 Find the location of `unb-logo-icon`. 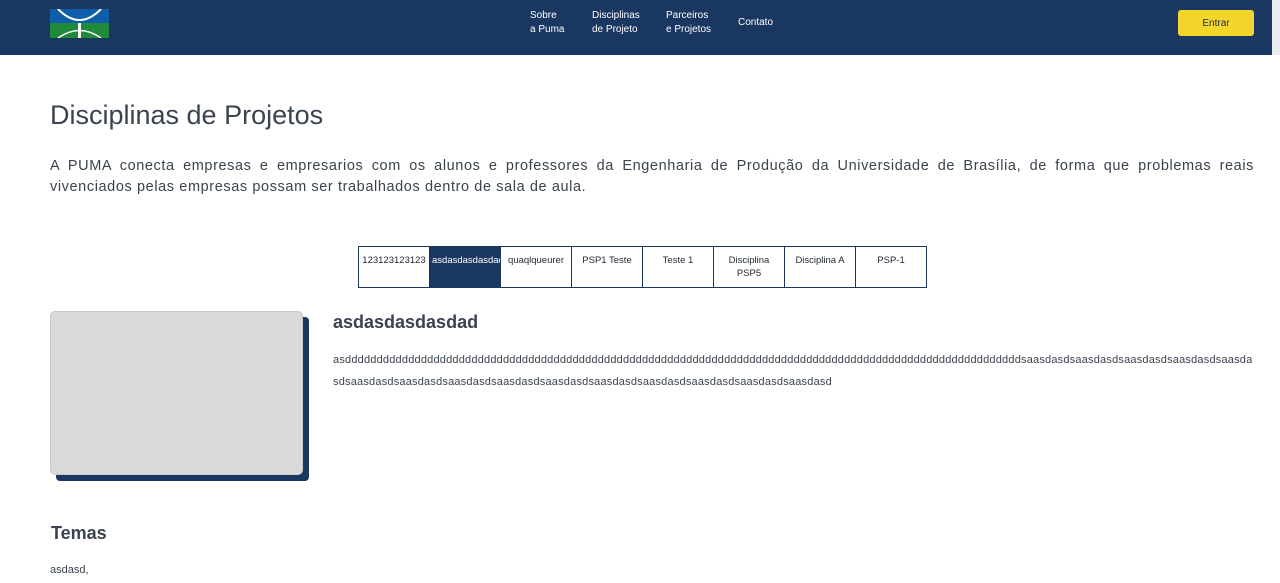

unb-logo-icon is located at coordinates (79, 23).